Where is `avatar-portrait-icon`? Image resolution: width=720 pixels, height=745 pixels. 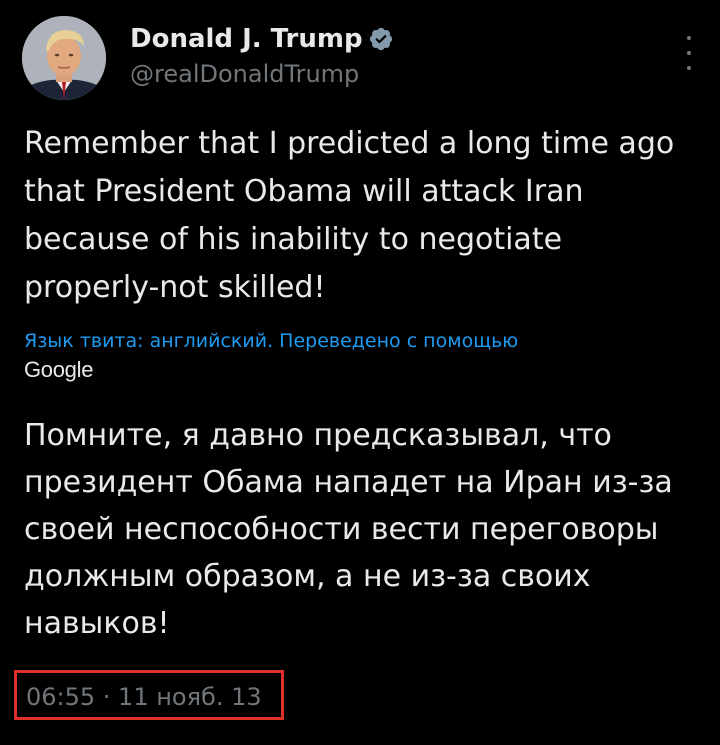
avatar-portrait-icon is located at coordinates (64, 58).